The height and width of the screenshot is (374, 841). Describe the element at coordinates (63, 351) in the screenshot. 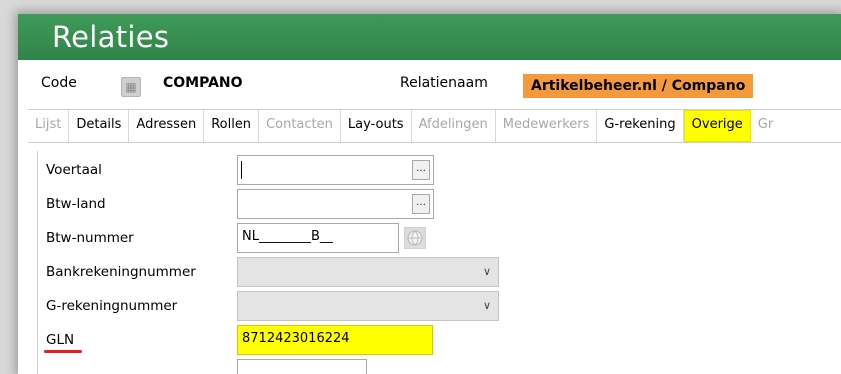

I see `gln-red-underline` at that location.